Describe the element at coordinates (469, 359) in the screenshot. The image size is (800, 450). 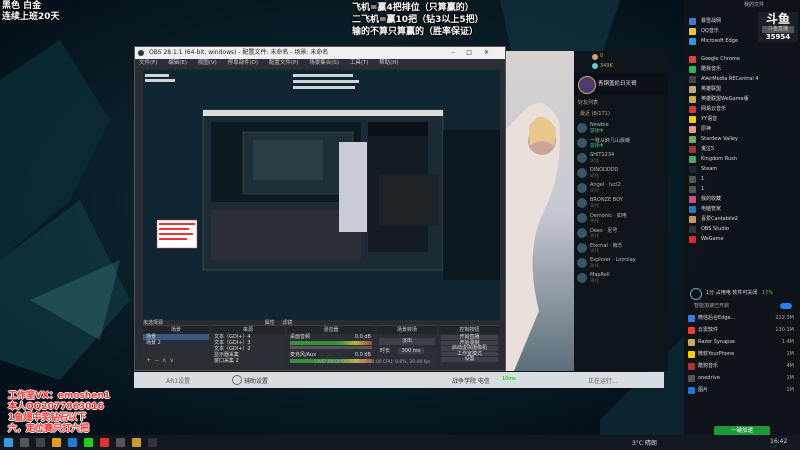
I see `settings-button: 设置` at that location.